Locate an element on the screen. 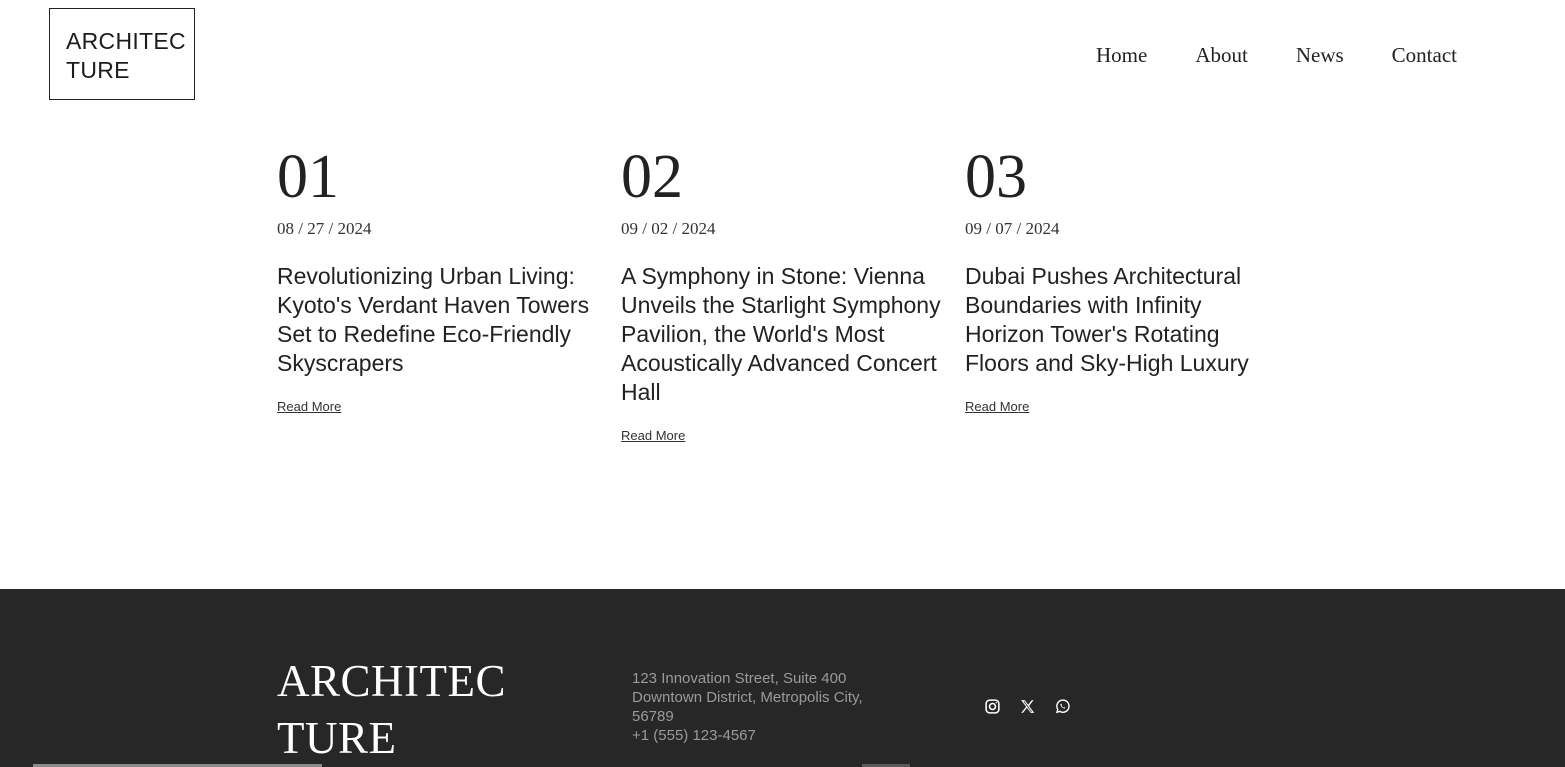 The image size is (1565, 767). main-nav: Home About News Contact is located at coordinates (1276, 55).